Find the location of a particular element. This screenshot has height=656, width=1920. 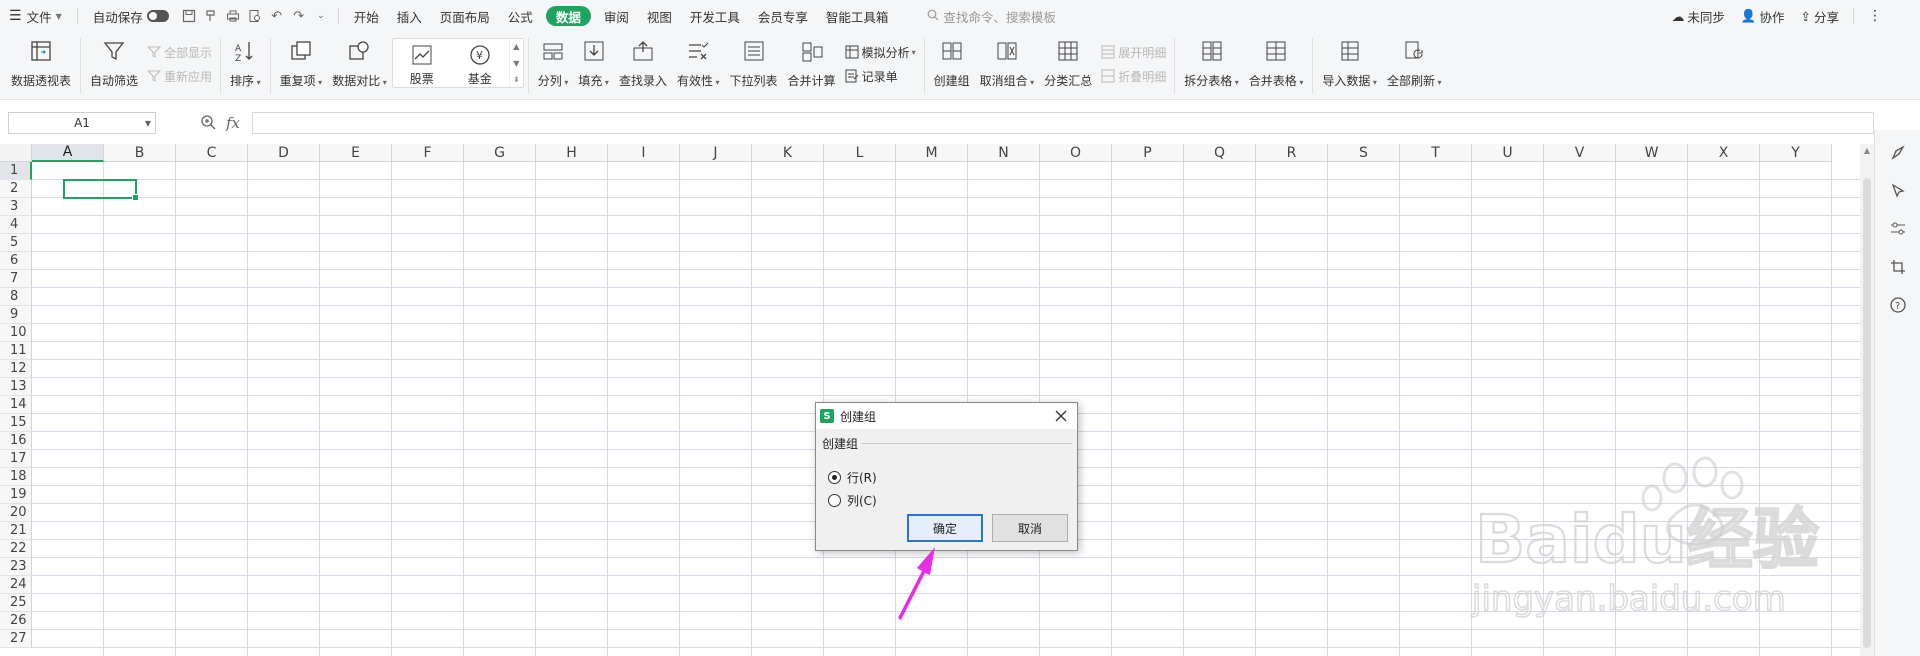

column-header: X is located at coordinates (1724, 153).